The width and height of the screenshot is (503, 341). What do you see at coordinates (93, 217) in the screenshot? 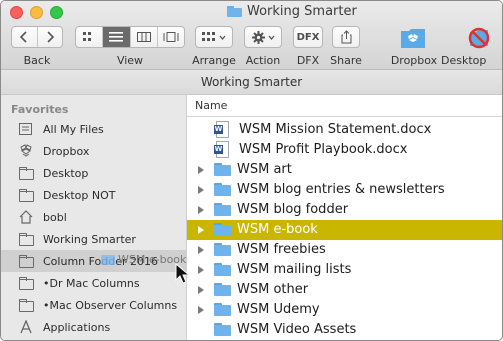
I see `sidebar-item-bobl: bobl` at bounding box center [93, 217].